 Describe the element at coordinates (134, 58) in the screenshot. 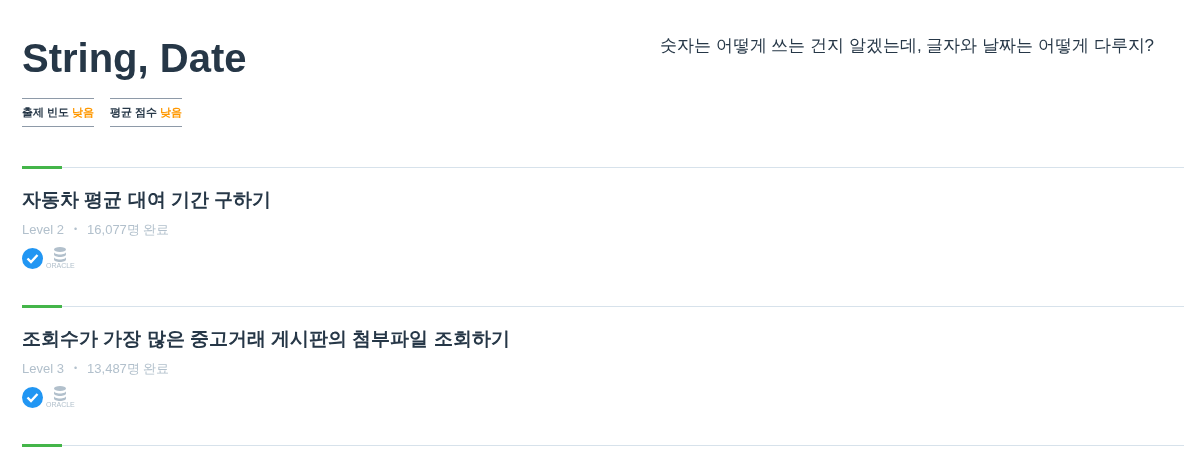

I see `page-title: String, Date` at that location.